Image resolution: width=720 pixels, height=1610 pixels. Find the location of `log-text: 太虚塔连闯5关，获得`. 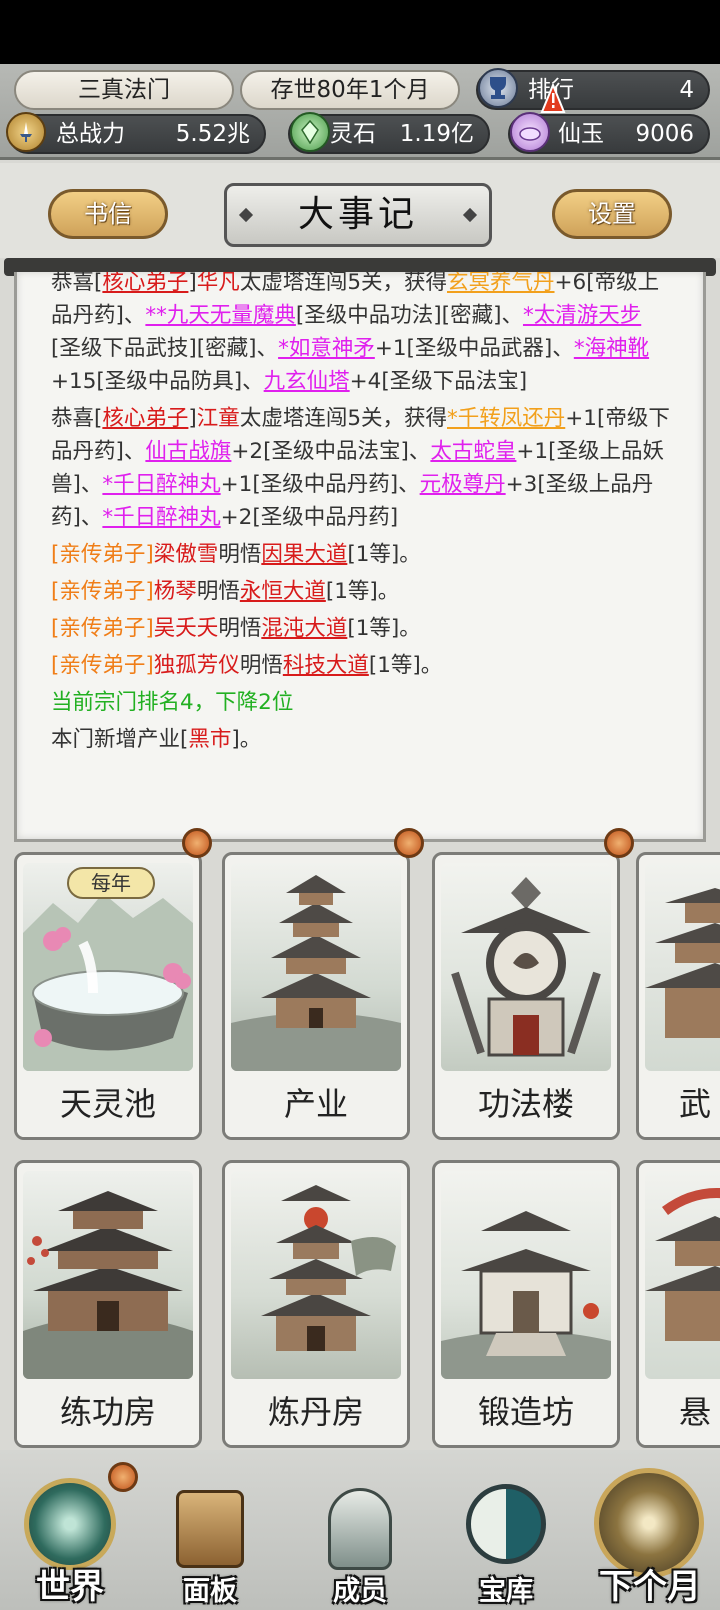

log-text: 太虚塔连闯5关，获得 is located at coordinates (343, 283).